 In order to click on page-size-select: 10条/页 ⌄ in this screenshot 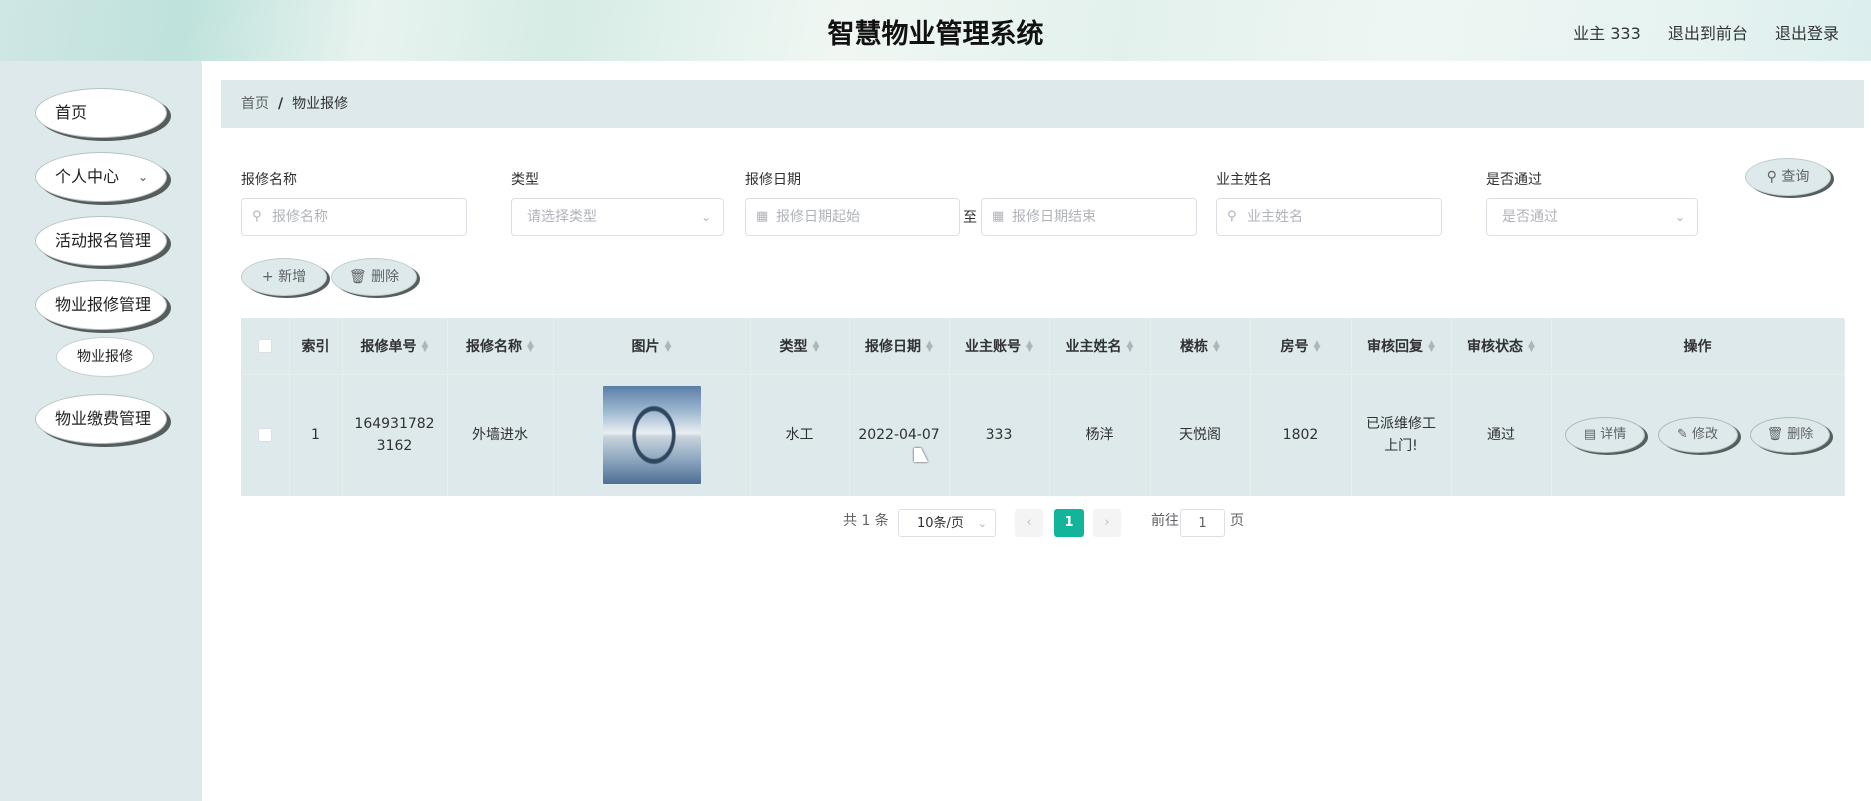, I will do `click(947, 523)`.